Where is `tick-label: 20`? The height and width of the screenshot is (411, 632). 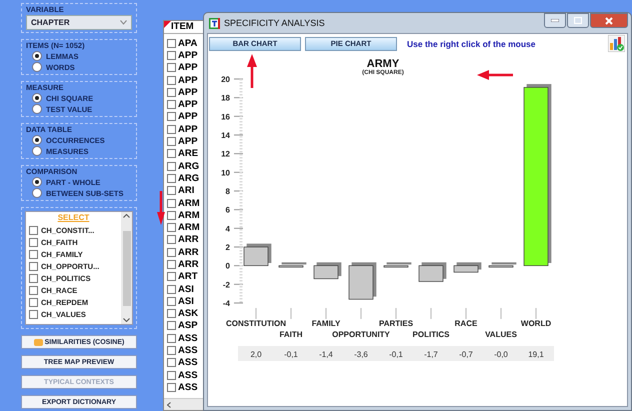 tick-label: 20 is located at coordinates (225, 80).